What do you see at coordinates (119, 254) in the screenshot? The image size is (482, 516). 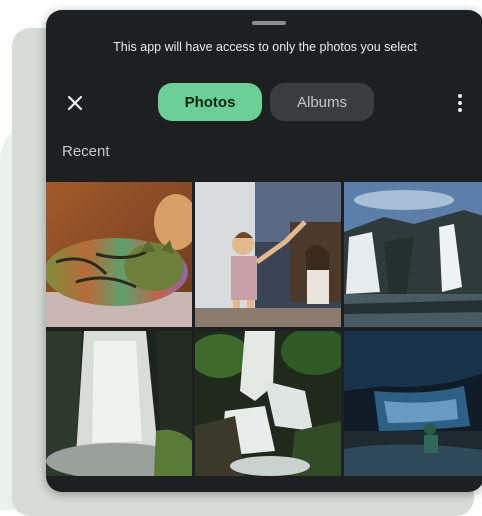 I see `photo-thumbnail-cat` at bounding box center [119, 254].